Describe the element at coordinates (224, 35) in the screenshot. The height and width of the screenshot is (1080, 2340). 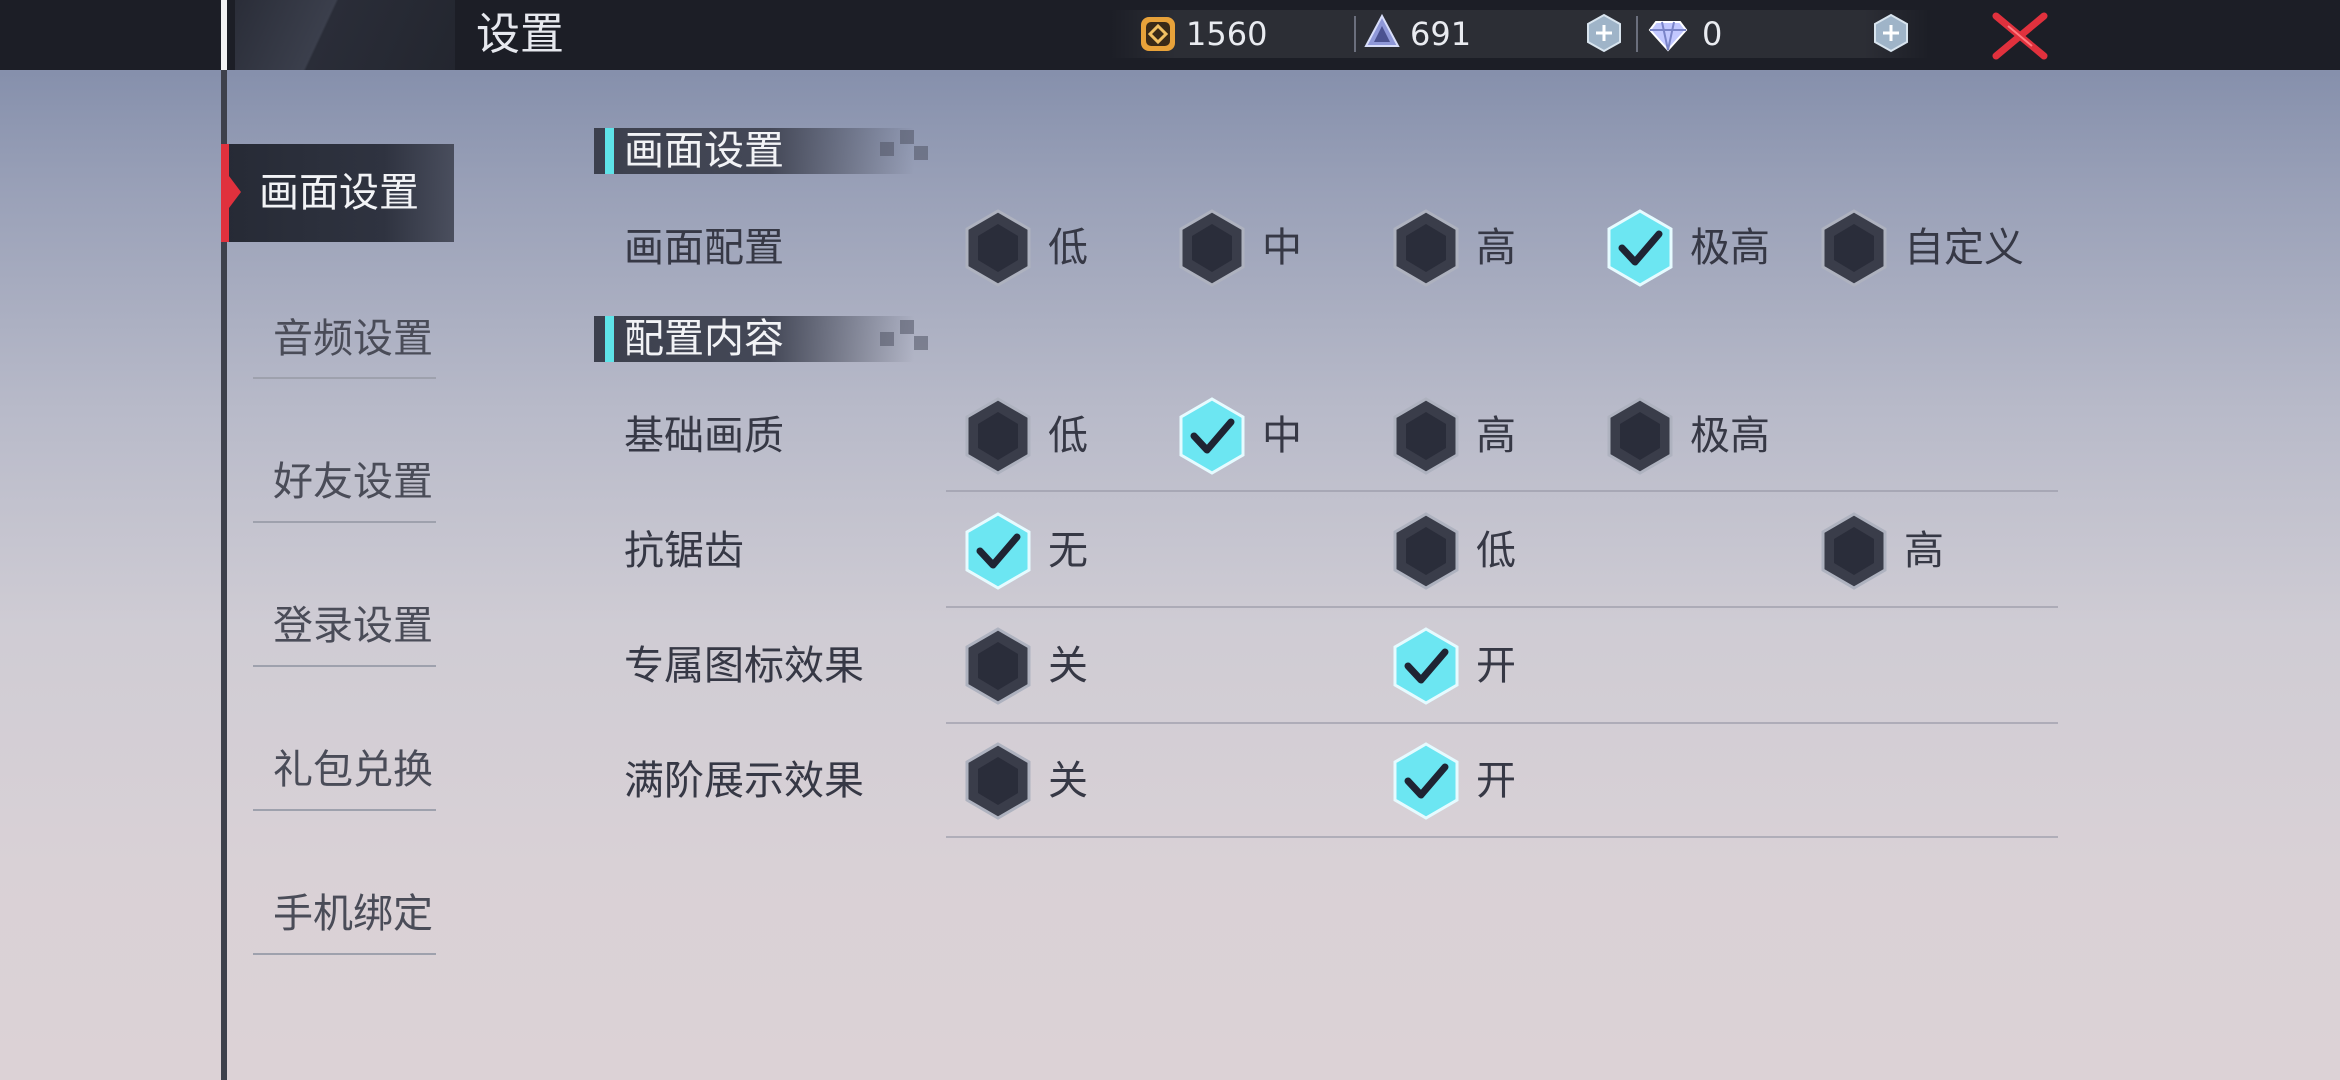
I see `sidebar-rail-highlight` at that location.